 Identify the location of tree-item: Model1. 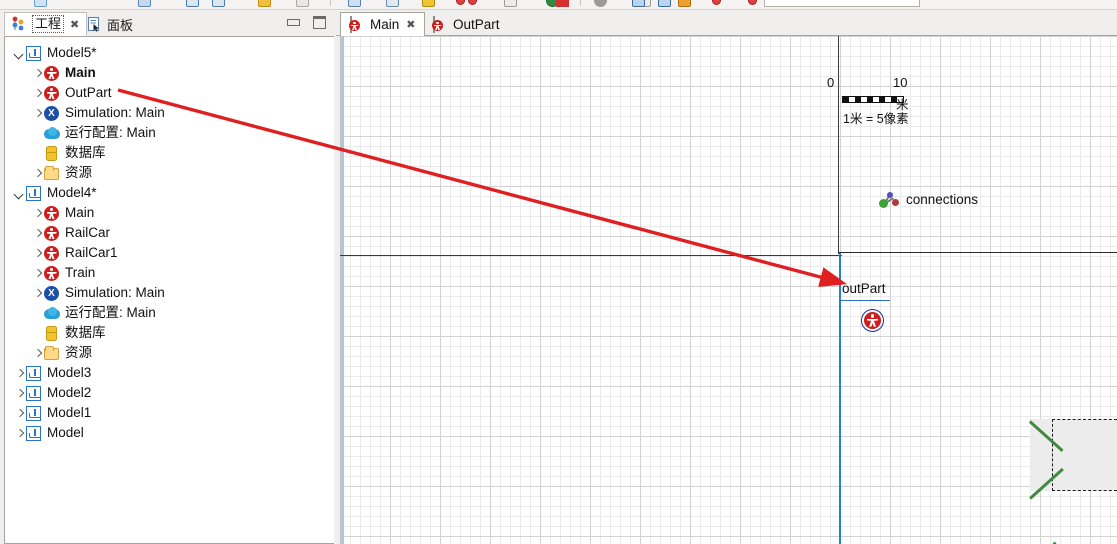
(169, 413).